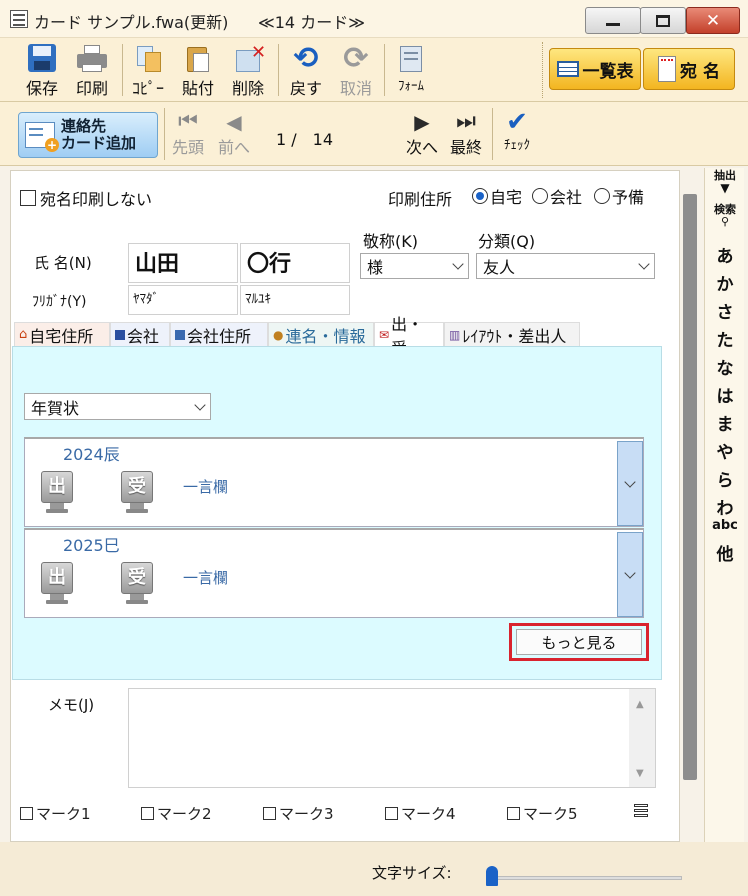  What do you see at coordinates (92, 59) in the screenshot?
I see `printer-icon` at bounding box center [92, 59].